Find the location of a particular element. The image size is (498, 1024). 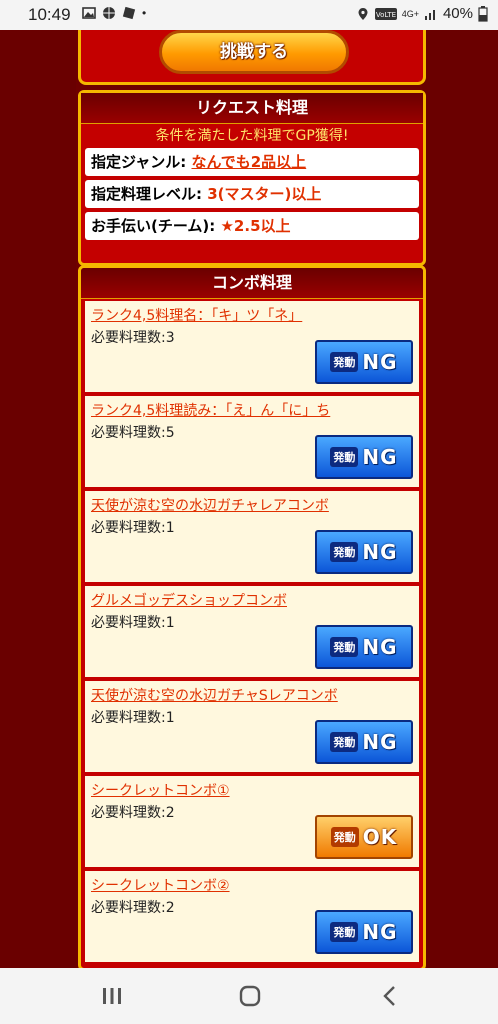

recents-icon is located at coordinates (112, 996).